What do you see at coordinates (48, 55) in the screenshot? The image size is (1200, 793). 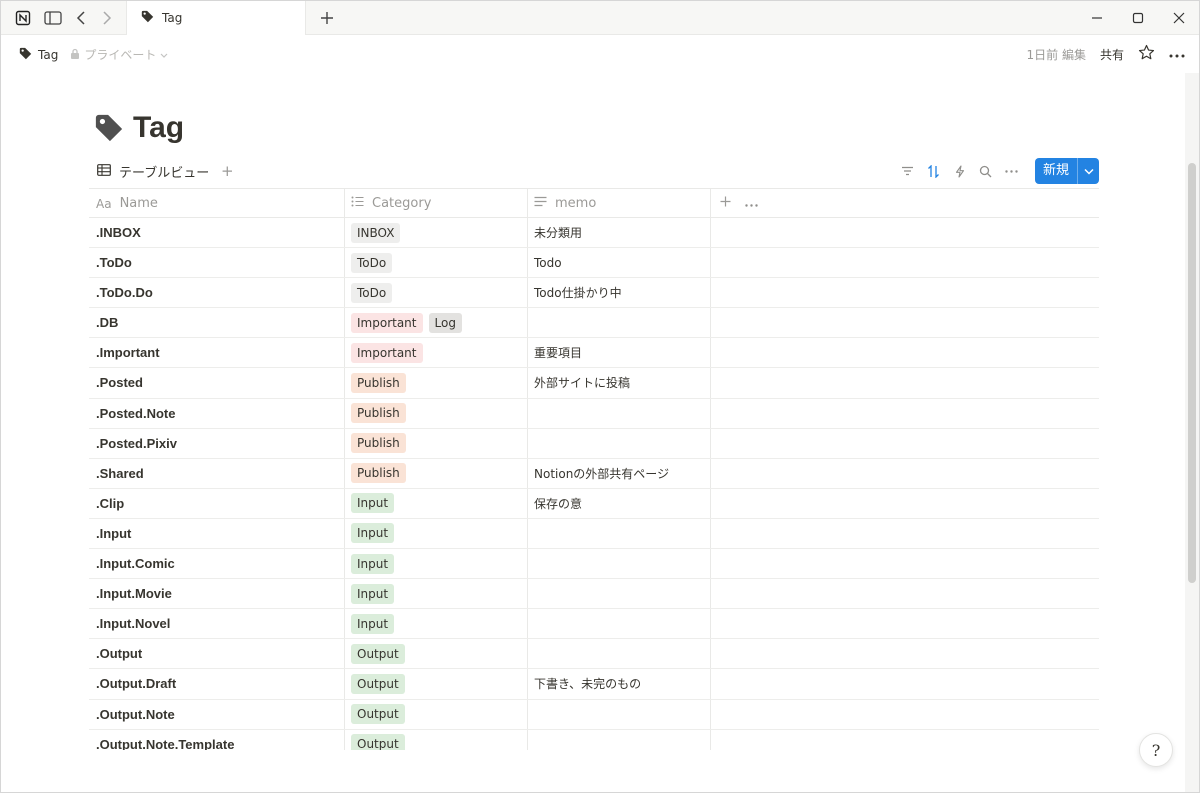 I see `breadcrumb-page: Tag` at bounding box center [48, 55].